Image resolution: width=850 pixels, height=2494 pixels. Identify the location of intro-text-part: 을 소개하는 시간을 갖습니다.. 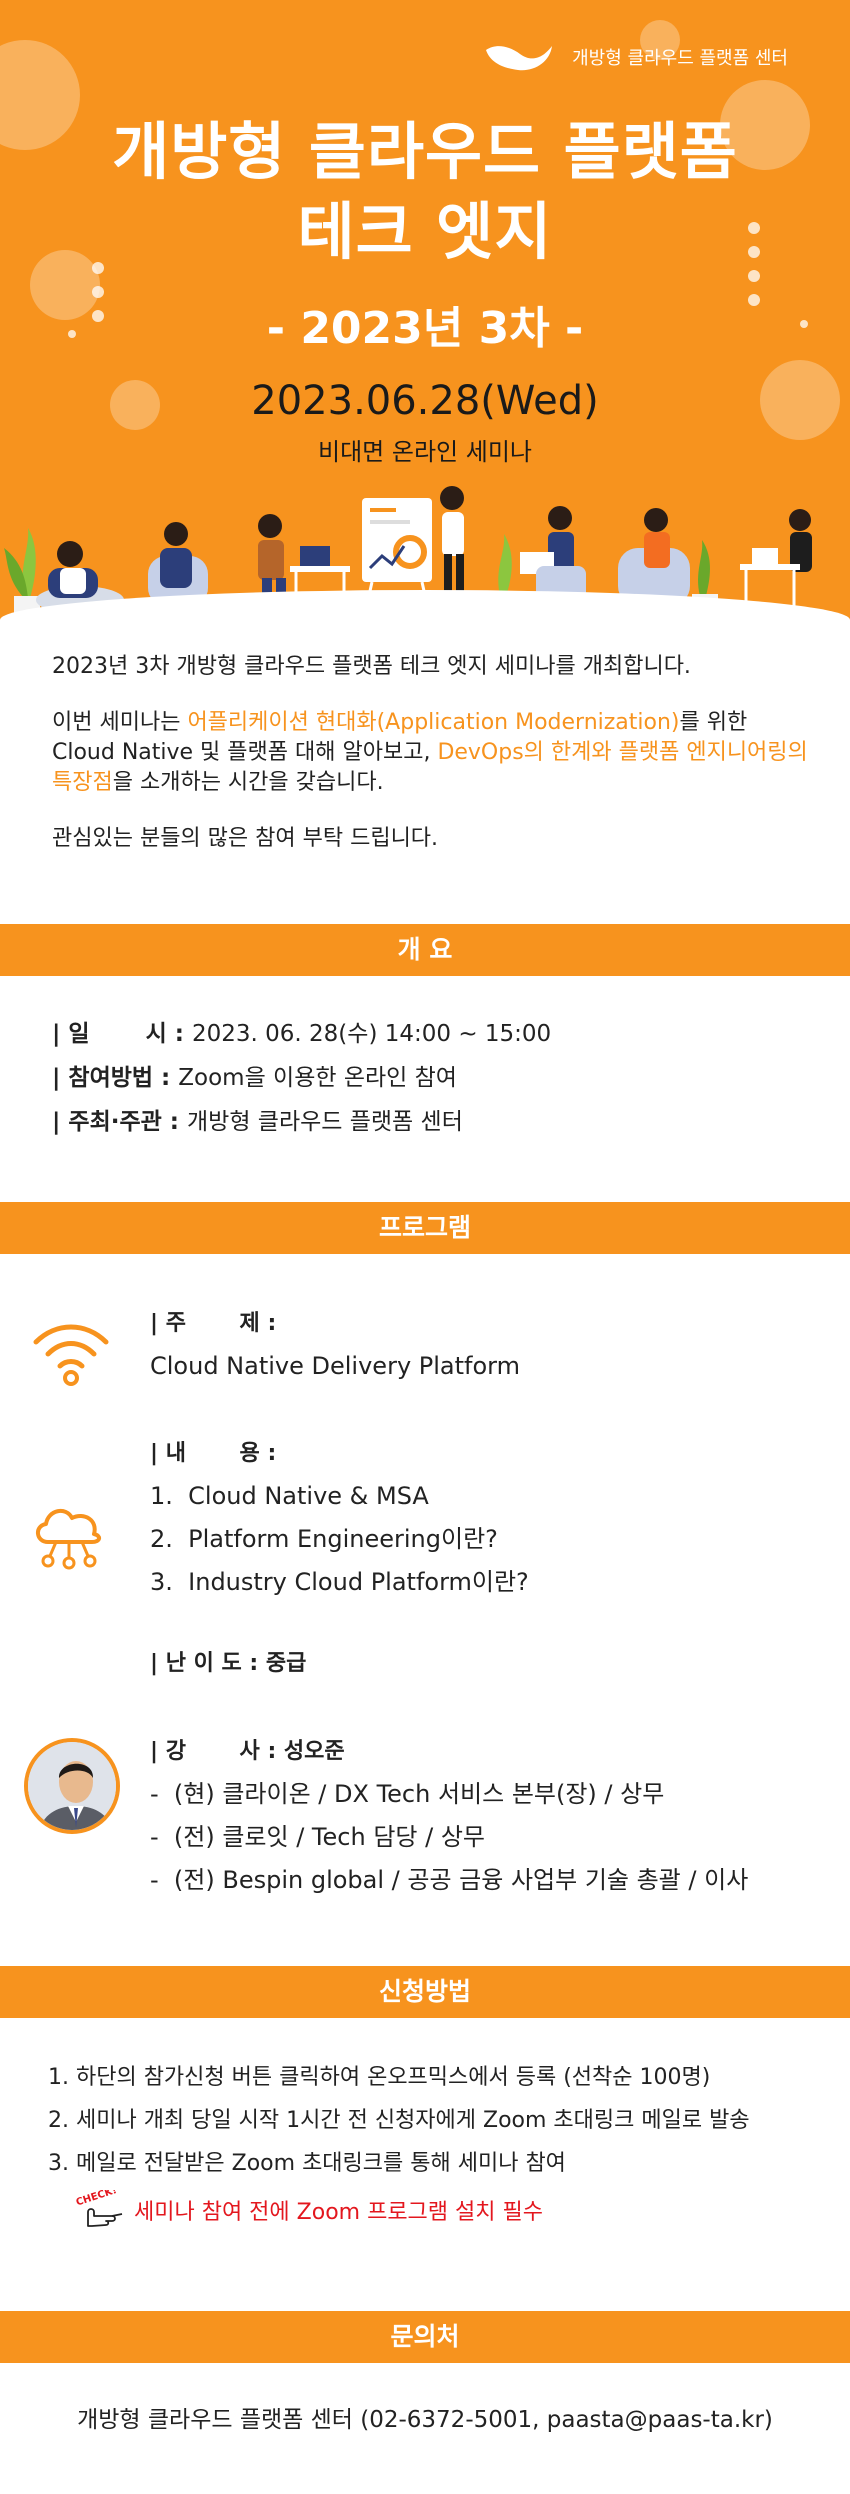
(248, 782).